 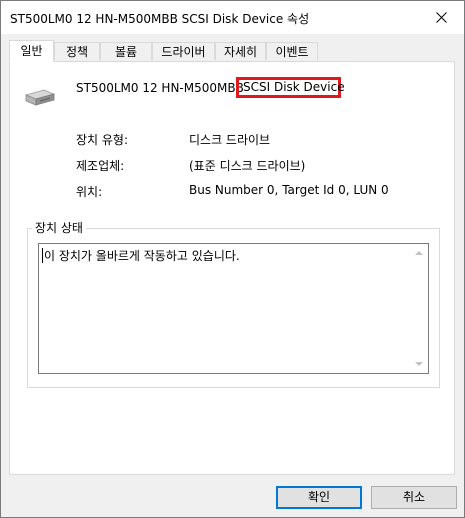 I want to click on location-label: 위치:, so click(x=89, y=192).